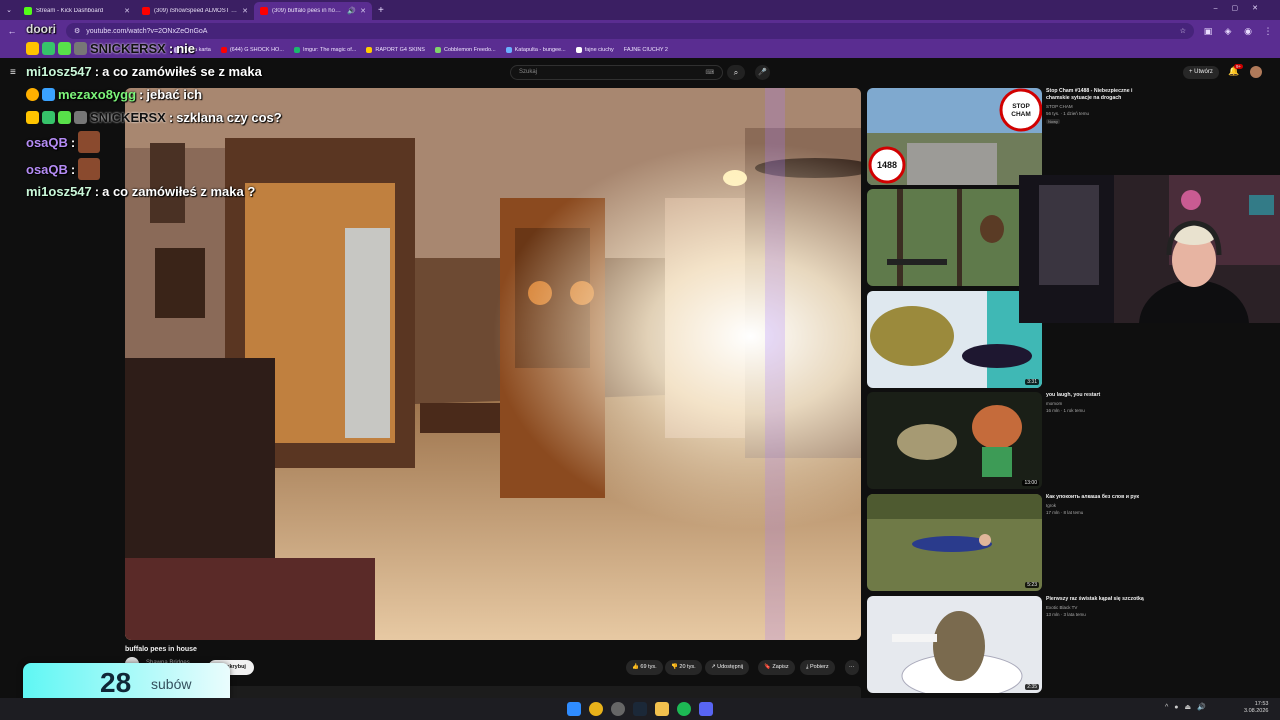 This screenshot has width=1280, height=720. I want to click on bookmark-label: RAPORT G4 SKINS, so click(400, 50).